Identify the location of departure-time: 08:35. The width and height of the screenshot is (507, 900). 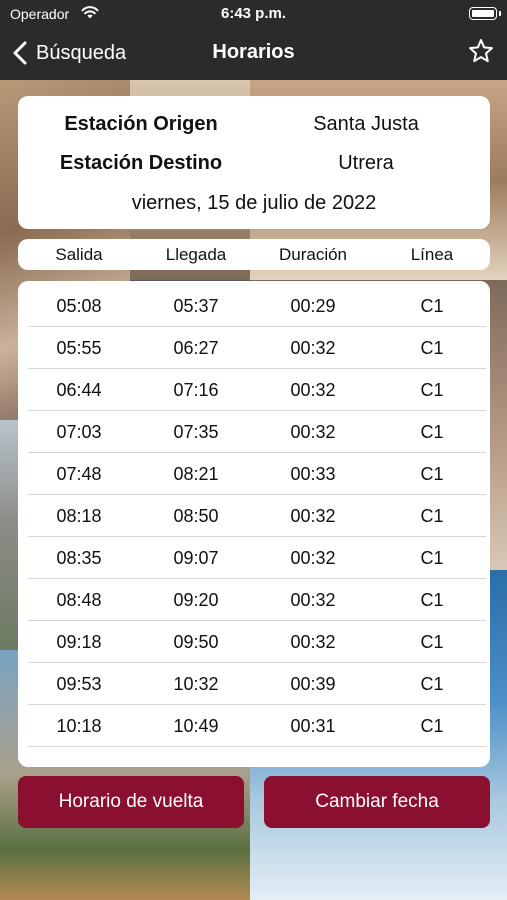
(79, 557).